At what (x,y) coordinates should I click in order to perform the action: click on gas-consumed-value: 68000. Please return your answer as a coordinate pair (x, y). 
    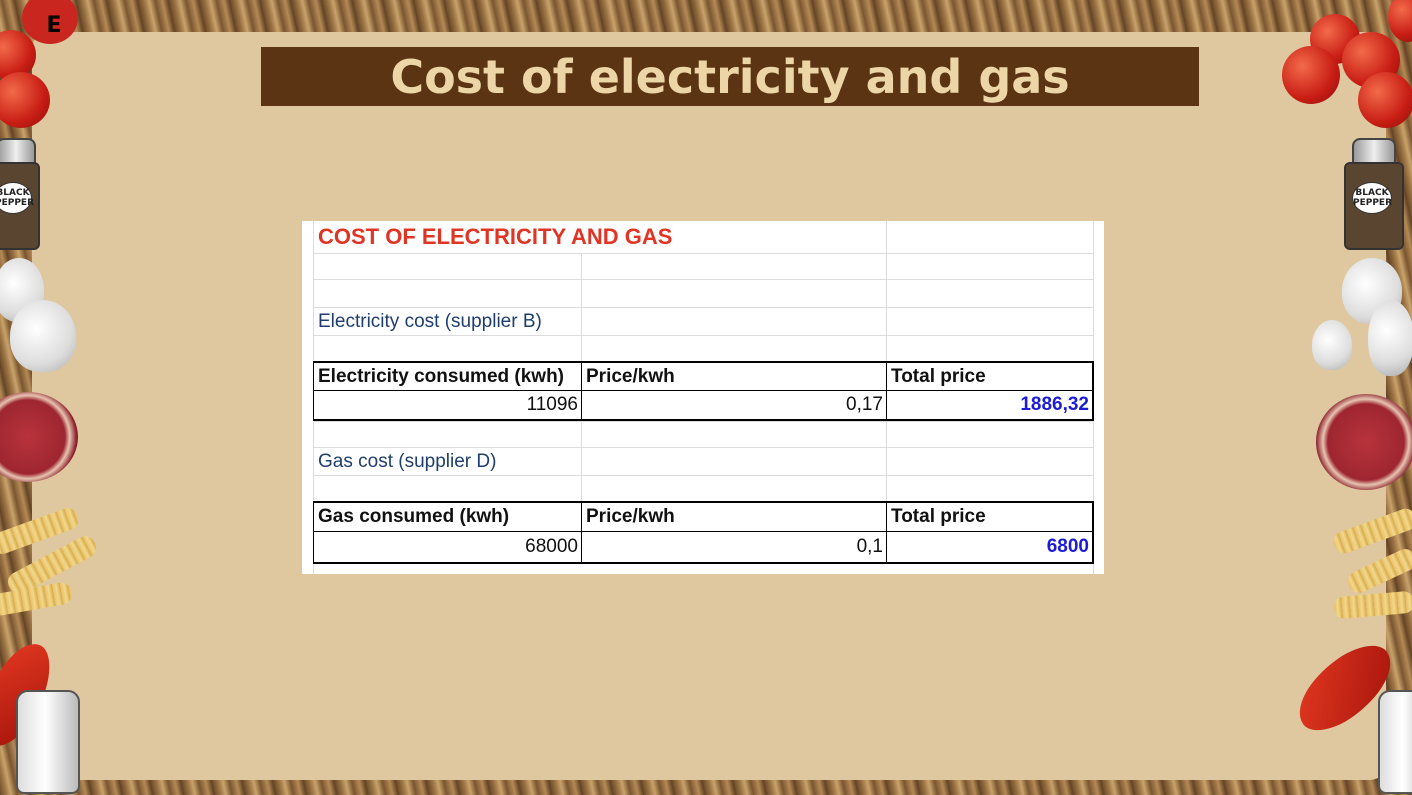
    Looking at the image, I should click on (551, 546).